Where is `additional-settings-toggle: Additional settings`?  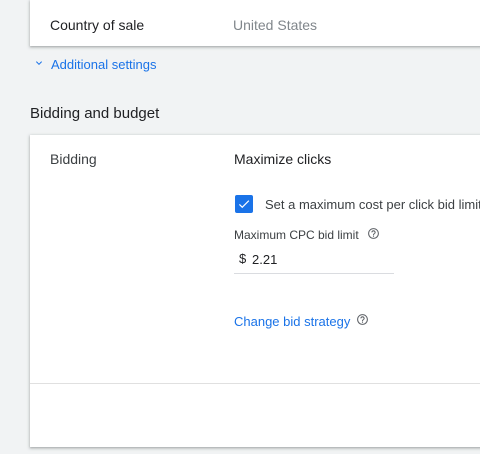 additional-settings-toggle: Additional settings is located at coordinates (95, 64).